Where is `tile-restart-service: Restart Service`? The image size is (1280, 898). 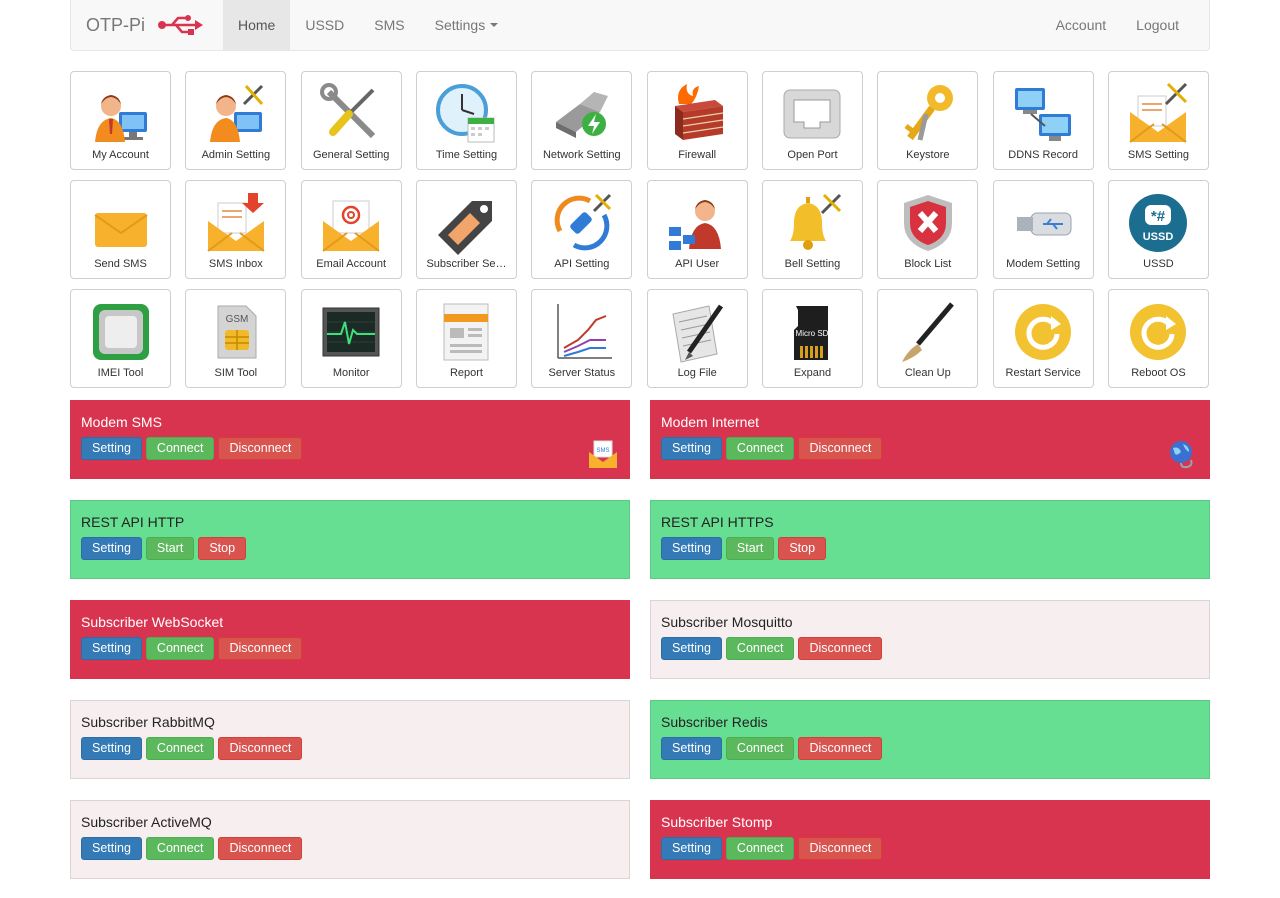 tile-restart-service: Restart Service is located at coordinates (1043, 338).